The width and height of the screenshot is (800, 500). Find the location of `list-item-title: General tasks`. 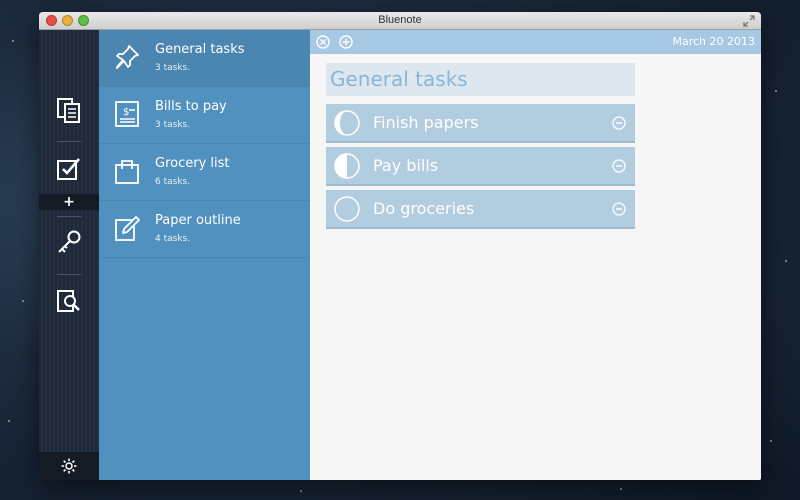

list-item-title: General tasks is located at coordinates (200, 49).